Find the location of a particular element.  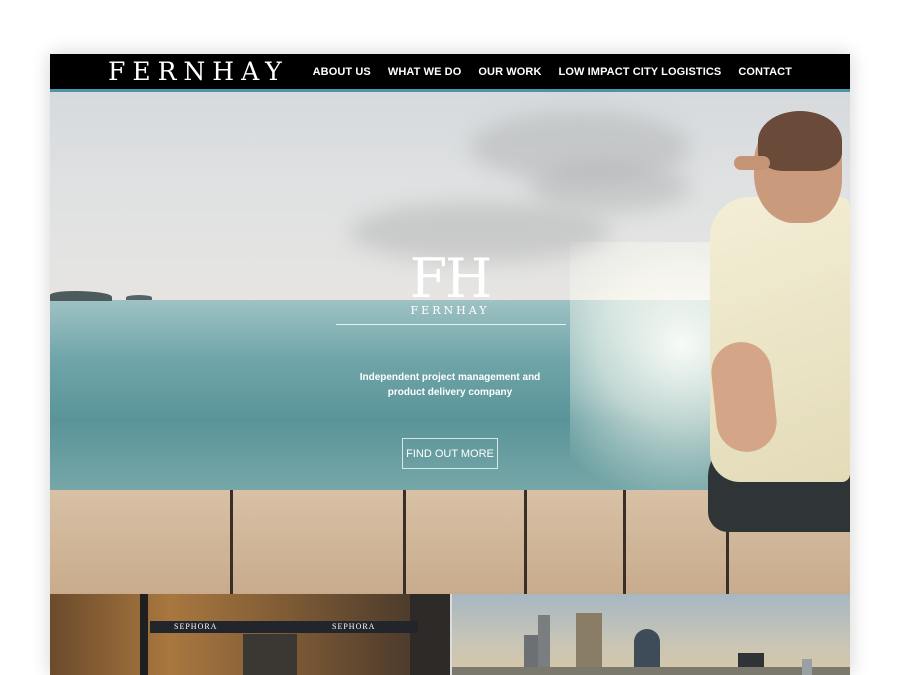

project-tile-city is located at coordinates (651, 634).